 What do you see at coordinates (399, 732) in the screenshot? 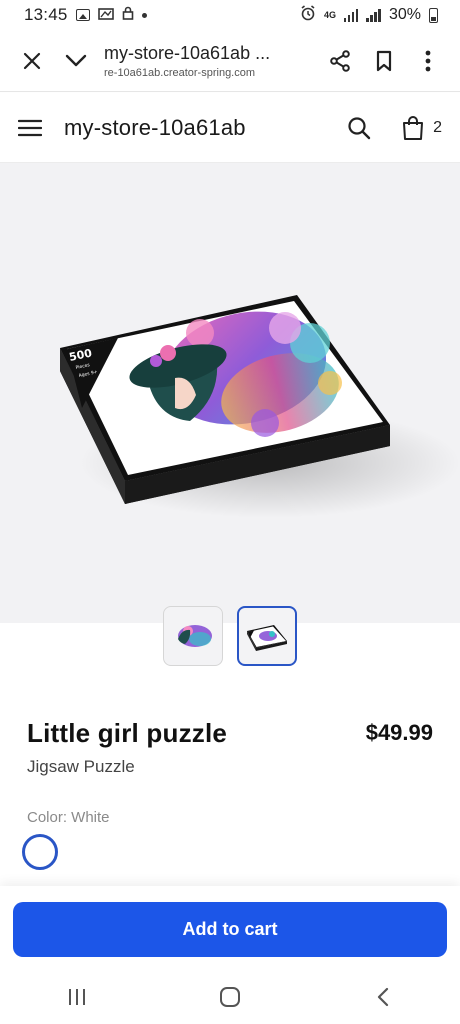
I see `product-price: $49.99` at bounding box center [399, 732].